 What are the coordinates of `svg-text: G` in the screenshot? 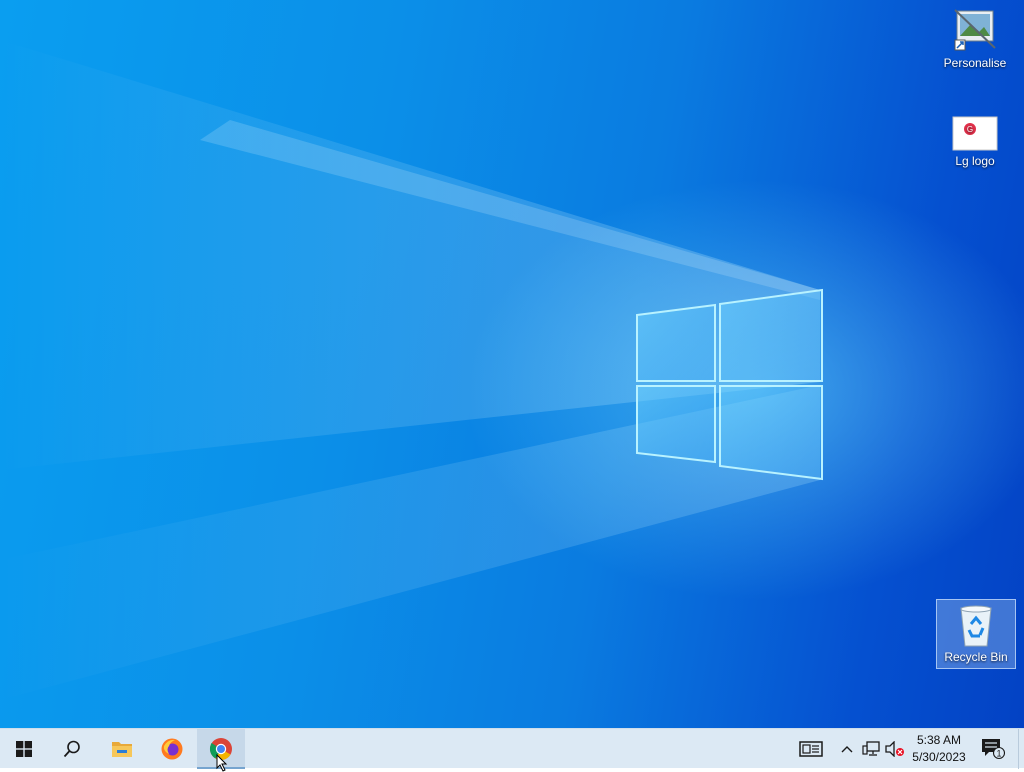 It's located at (970, 129).